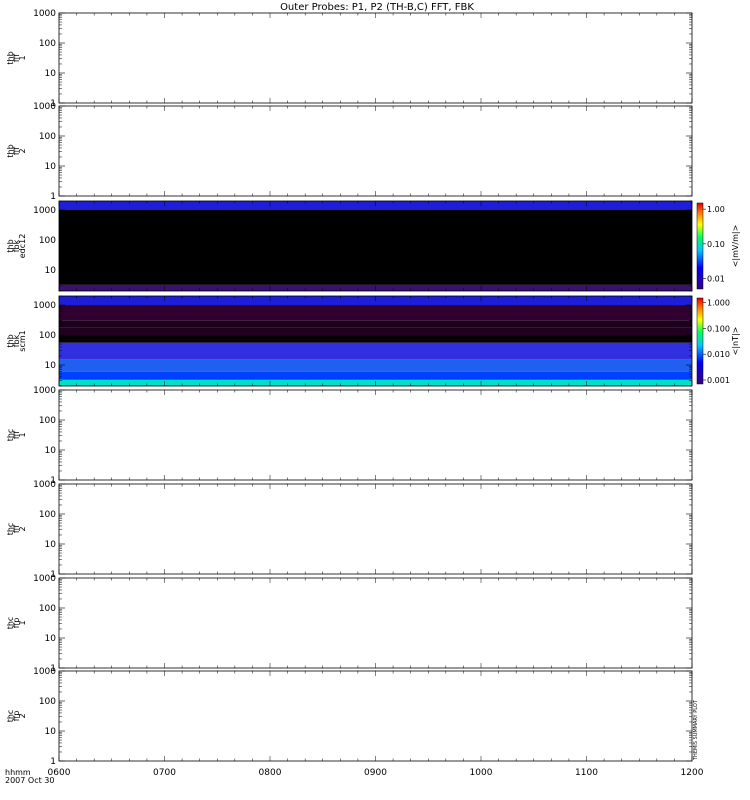  I want to click on y-axis-label: scm1, so click(22, 340).